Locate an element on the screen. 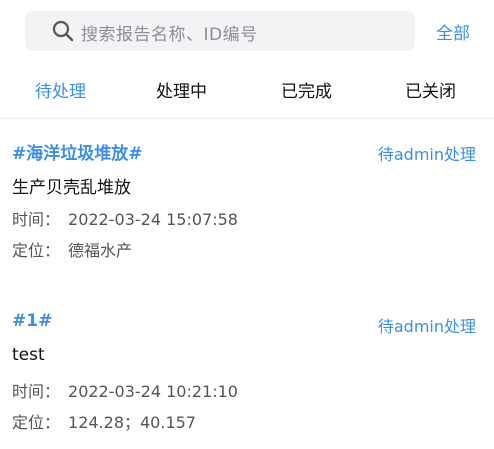 The image size is (494, 449). report-title: #1# is located at coordinates (32, 321).